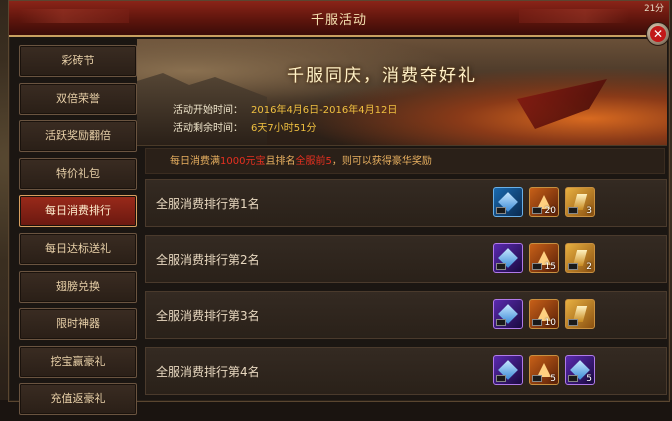  Describe the element at coordinates (78, 61) in the screenshot. I see `sidebar-item-caizhuan: 彩砖节` at that location.